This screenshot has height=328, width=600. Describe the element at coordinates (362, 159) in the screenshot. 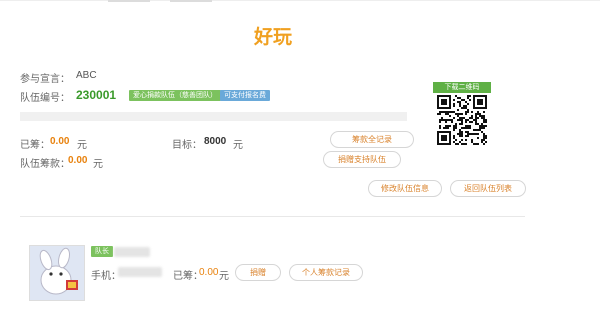

I see `donate-support-team-button: 捐赠支持队伍` at that location.